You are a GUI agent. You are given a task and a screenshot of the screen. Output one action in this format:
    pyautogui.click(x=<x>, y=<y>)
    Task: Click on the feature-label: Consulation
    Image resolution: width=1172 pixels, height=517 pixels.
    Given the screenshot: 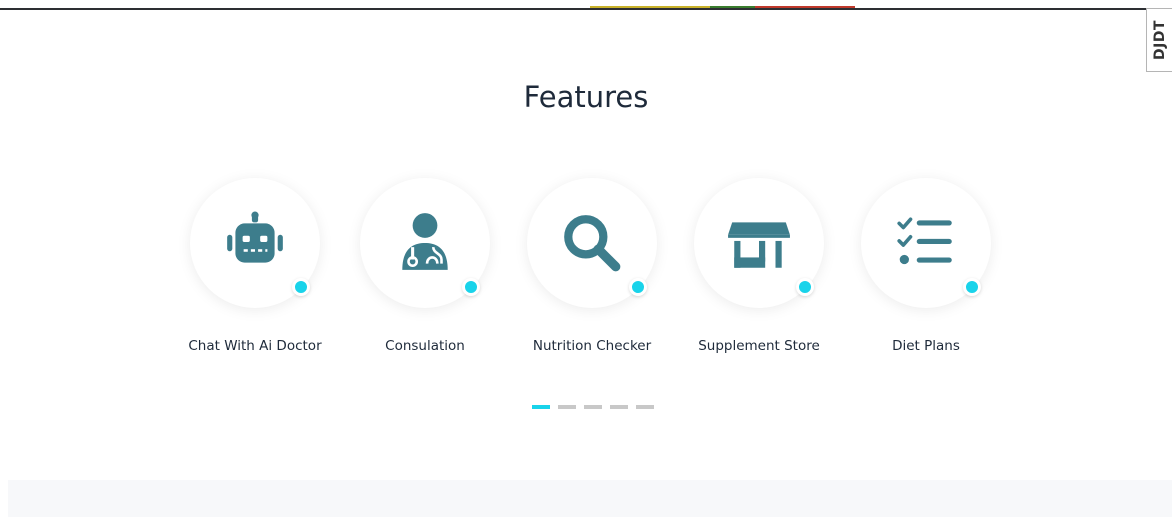 What is the action you would take?
    pyautogui.click(x=425, y=346)
    